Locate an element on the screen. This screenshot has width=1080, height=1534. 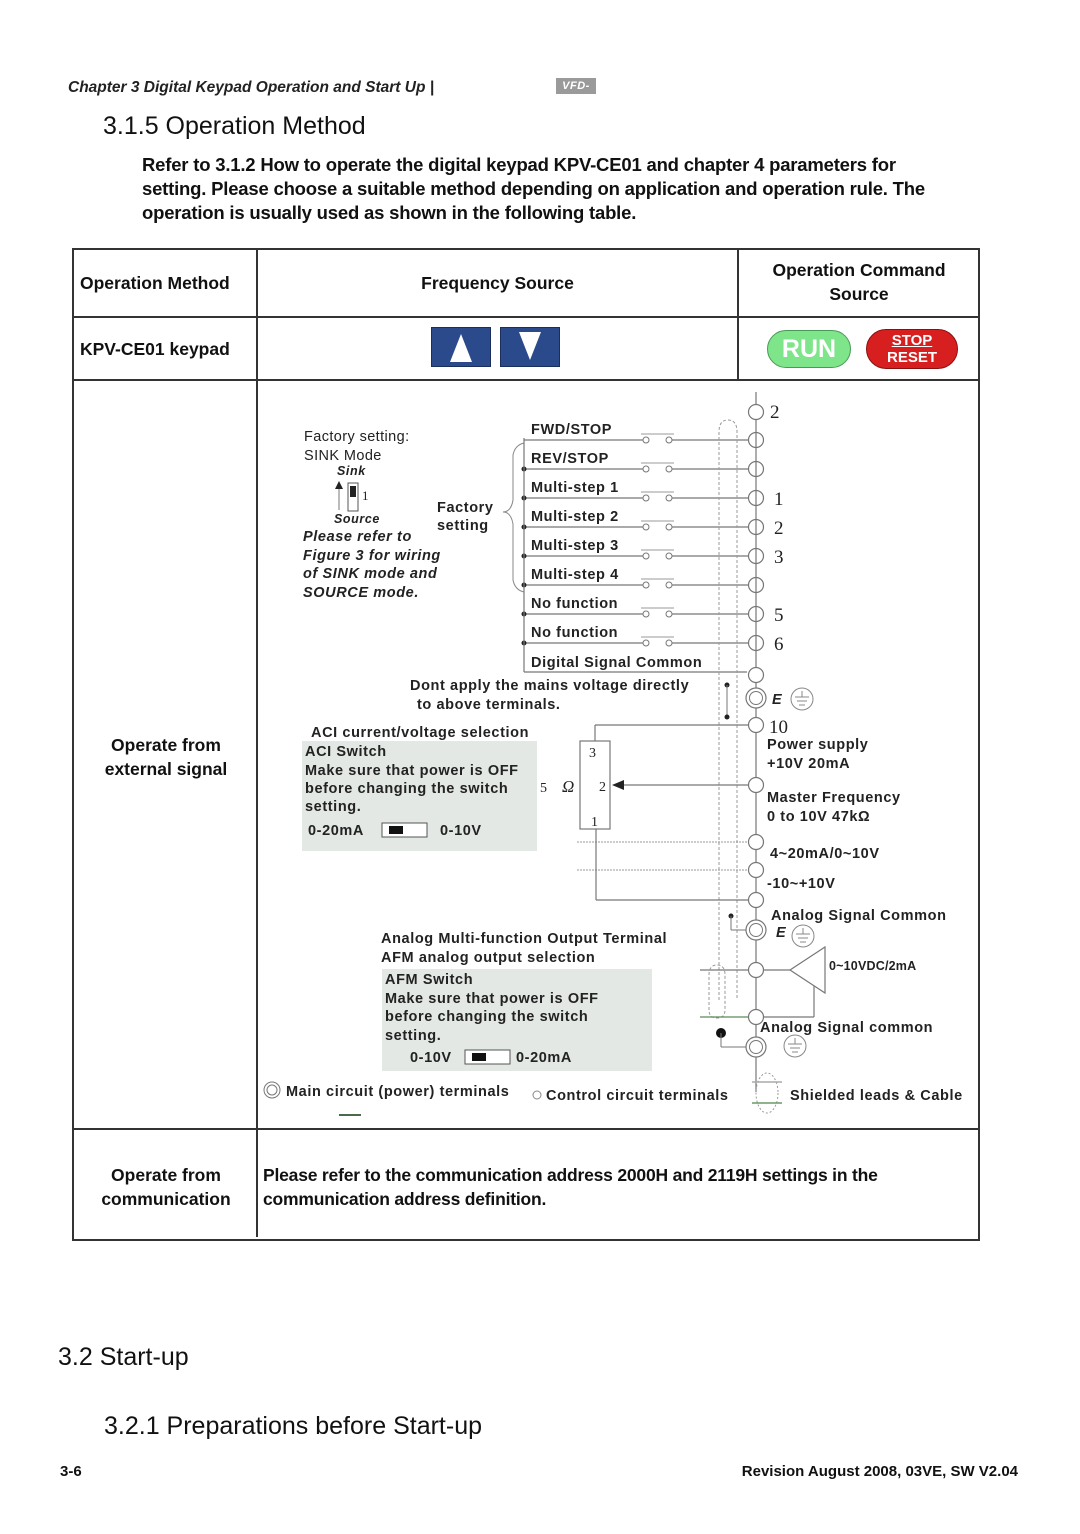
afm-option-left: 0-10V is located at coordinates (431, 1058).